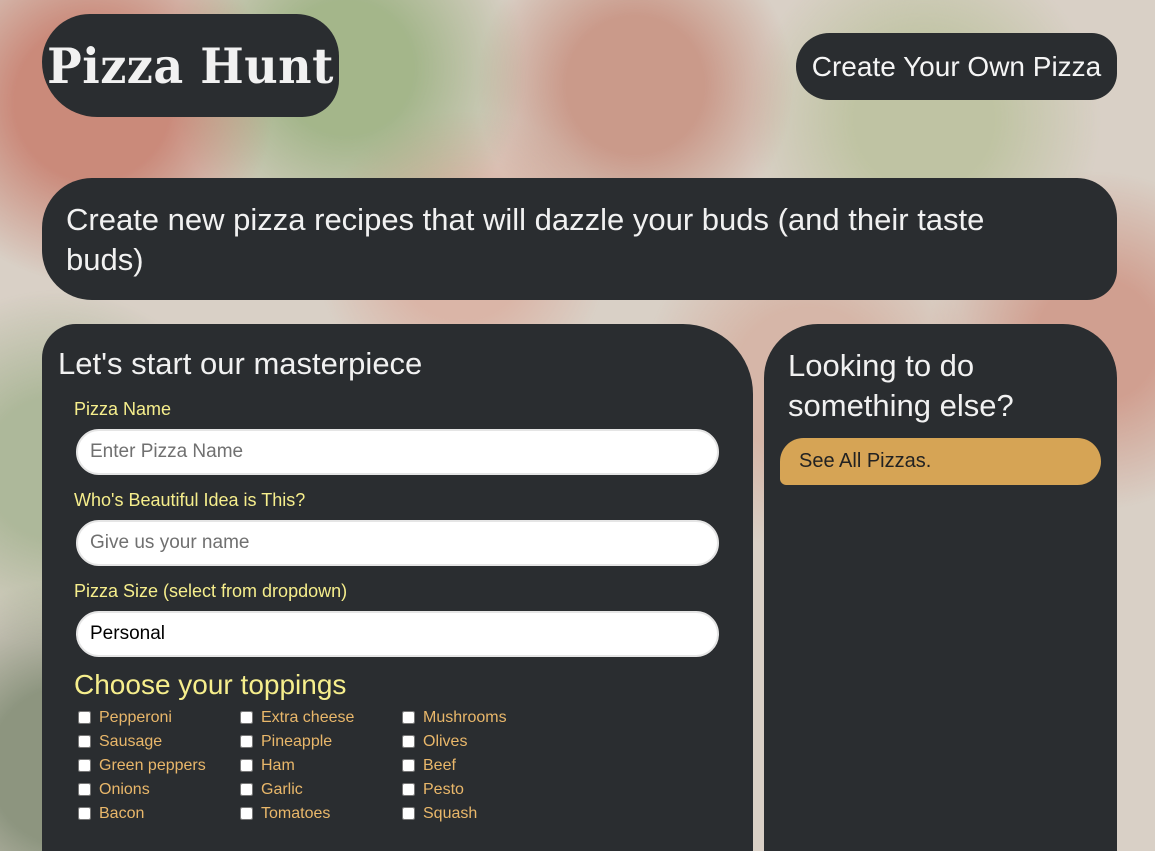  I want to click on topping-label: Bacon, so click(122, 813).